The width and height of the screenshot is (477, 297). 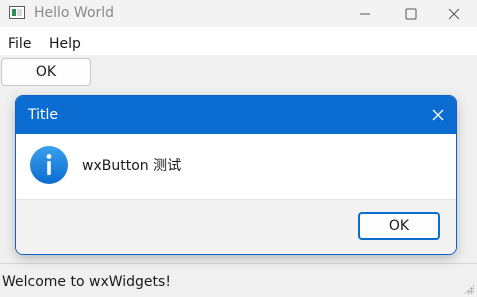 I want to click on dialog-close-button, so click(x=438, y=115).